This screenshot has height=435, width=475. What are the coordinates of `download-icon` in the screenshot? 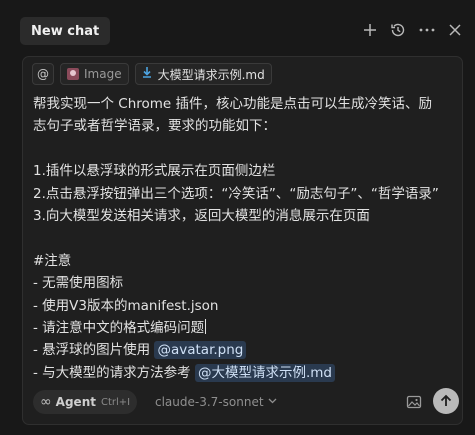 It's located at (147, 74).